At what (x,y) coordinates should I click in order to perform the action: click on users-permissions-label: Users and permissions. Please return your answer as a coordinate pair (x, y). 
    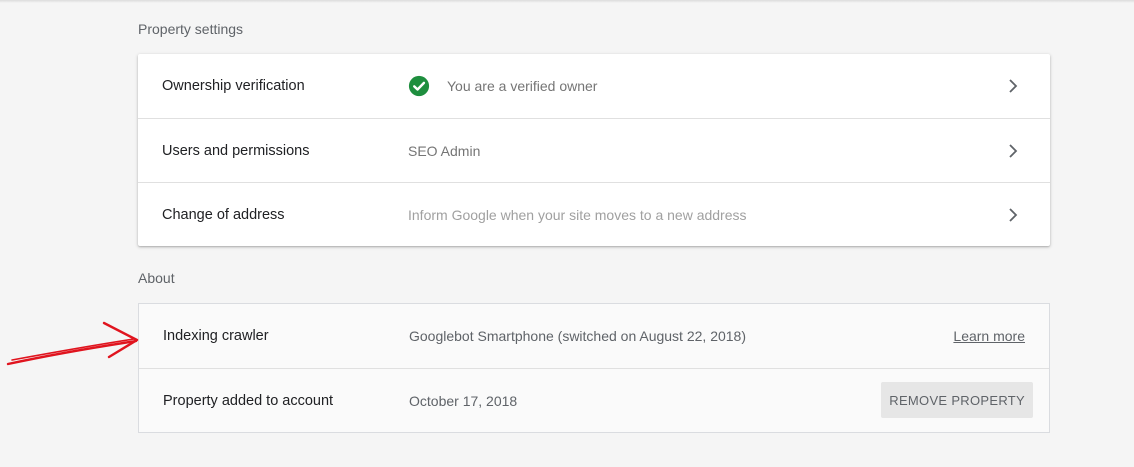
    Looking at the image, I should click on (236, 150).